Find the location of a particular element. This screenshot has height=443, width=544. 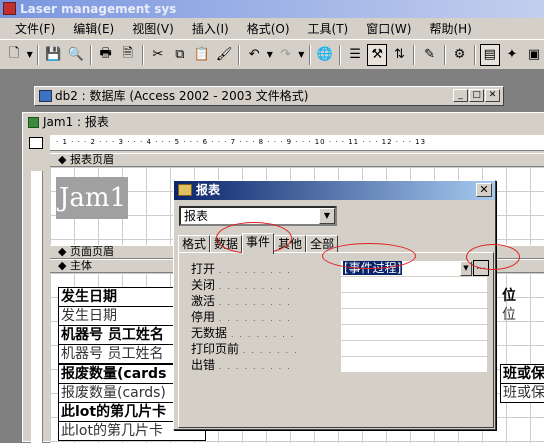

label-right-top: 位 is located at coordinates (522, 296).